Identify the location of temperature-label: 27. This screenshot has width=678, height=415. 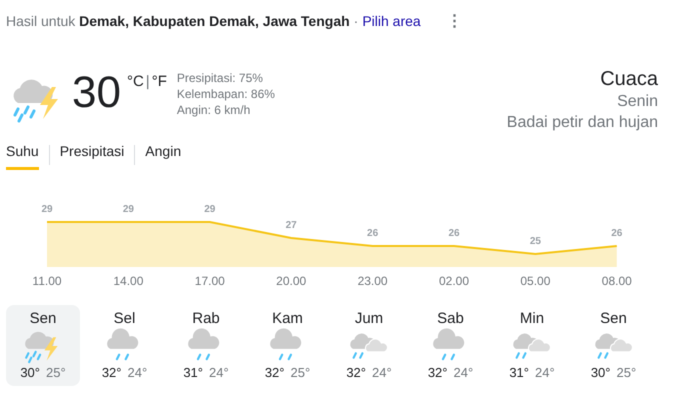
(291, 225).